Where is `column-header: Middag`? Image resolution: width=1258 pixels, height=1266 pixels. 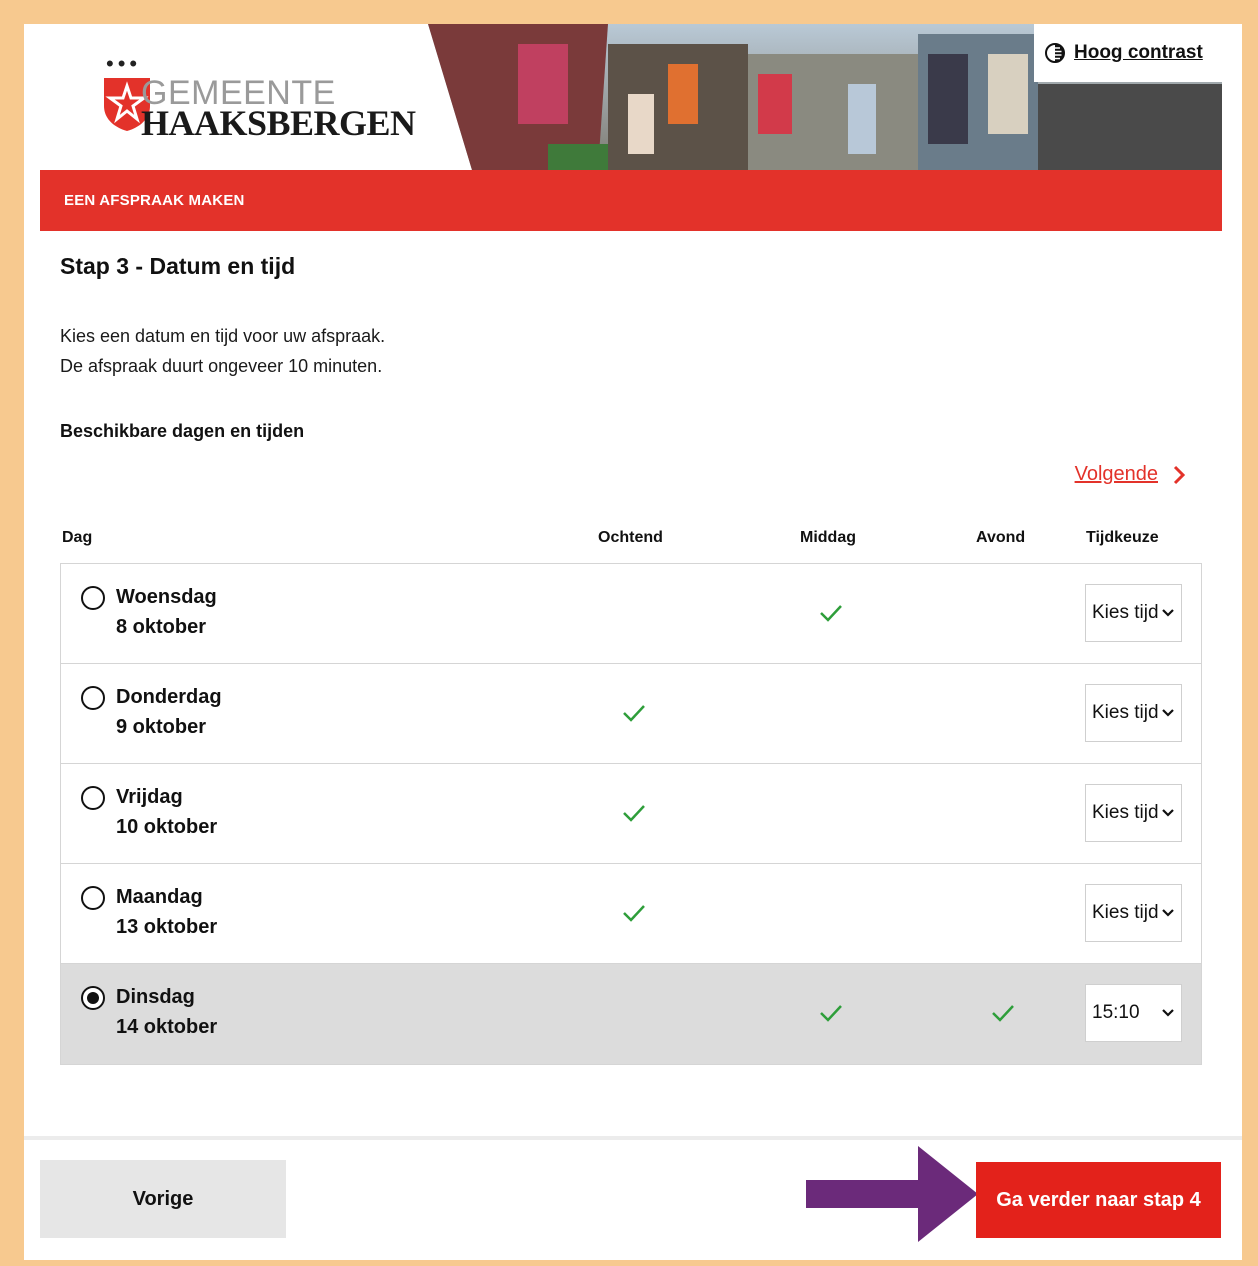 column-header: Middag is located at coordinates (828, 537).